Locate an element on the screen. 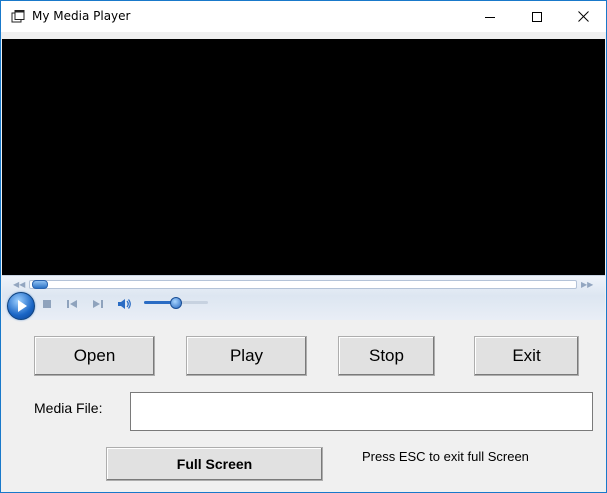  seek-bar is located at coordinates (303, 284).